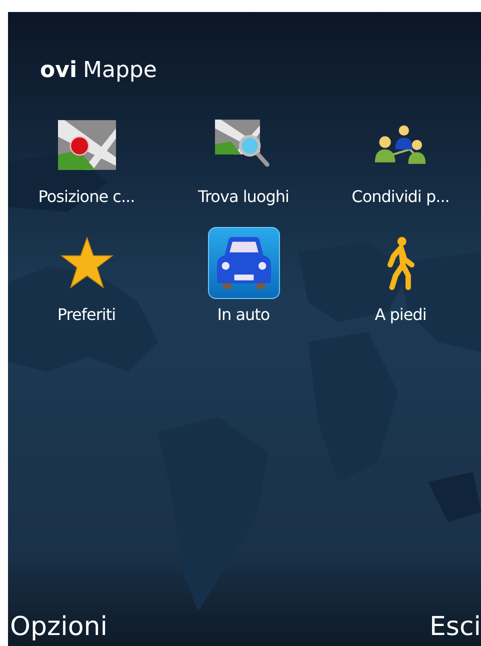  What do you see at coordinates (86, 286) in the screenshot?
I see `menu-item: Preferiti` at bounding box center [86, 286].